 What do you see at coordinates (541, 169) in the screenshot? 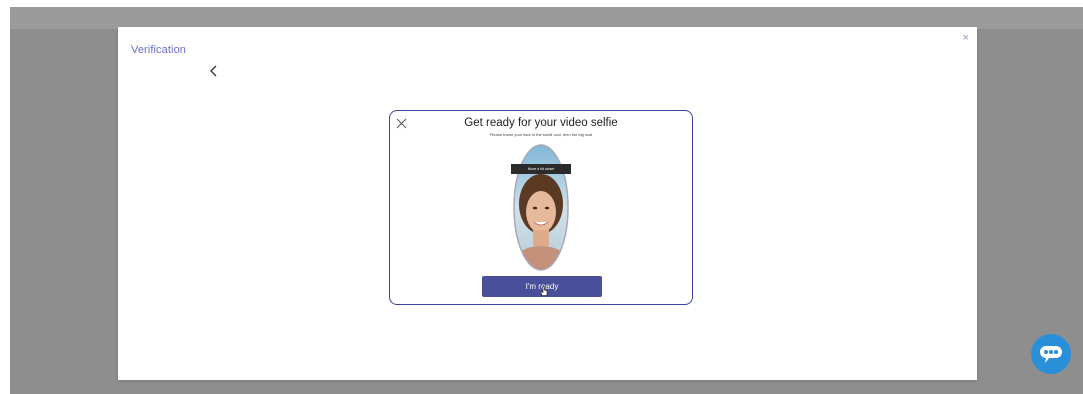
I see `face-position-hint: Move a bit closer` at bounding box center [541, 169].